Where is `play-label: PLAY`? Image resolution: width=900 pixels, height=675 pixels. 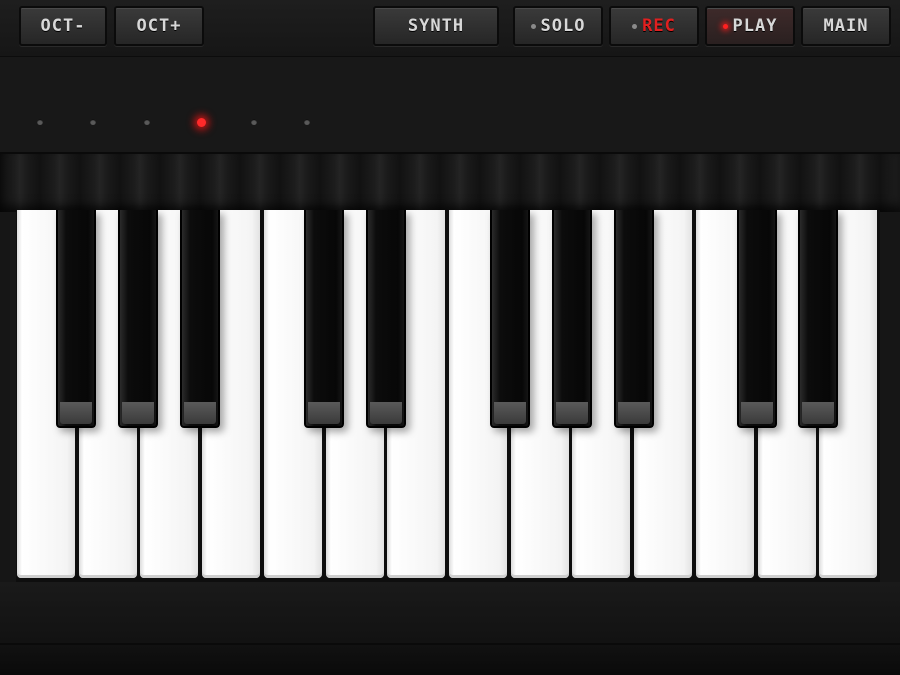
play-label: PLAY is located at coordinates (755, 26).